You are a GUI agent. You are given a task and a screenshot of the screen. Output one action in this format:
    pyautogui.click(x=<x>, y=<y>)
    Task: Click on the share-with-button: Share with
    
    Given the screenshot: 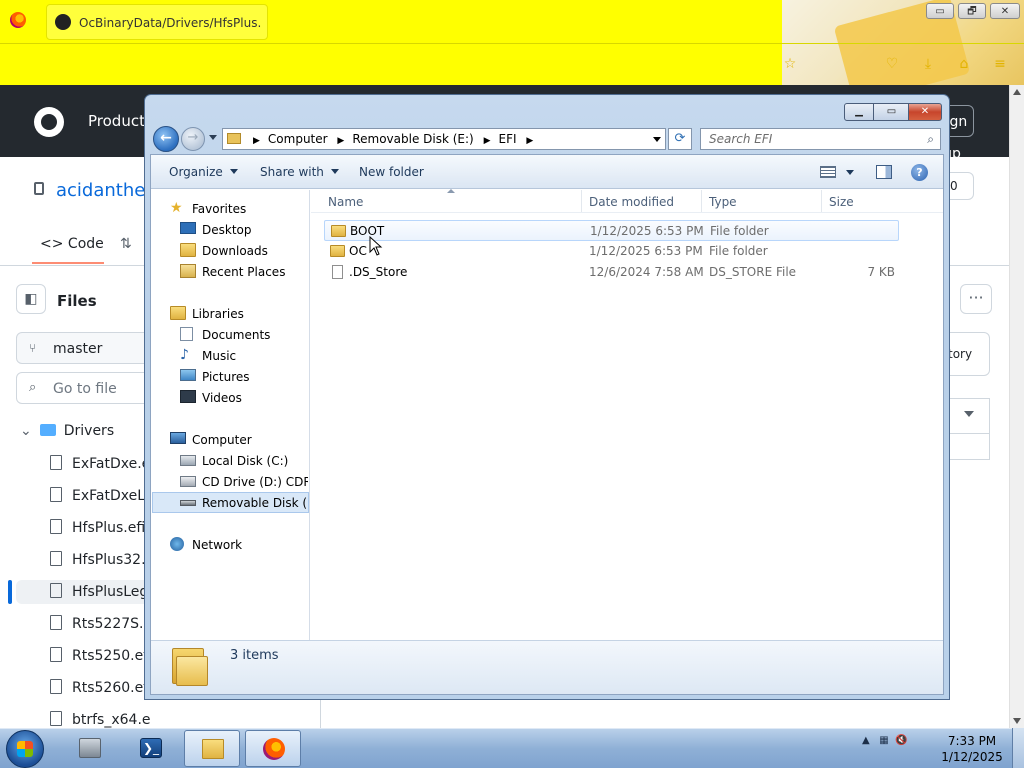 What is the action you would take?
    pyautogui.click(x=299, y=172)
    